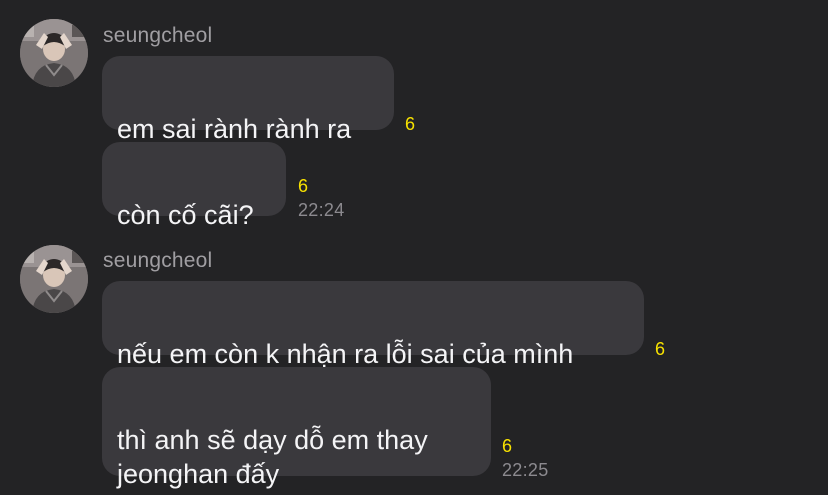  What do you see at coordinates (194, 186) in the screenshot?
I see `message-bubble: còn cố cãi?` at bounding box center [194, 186].